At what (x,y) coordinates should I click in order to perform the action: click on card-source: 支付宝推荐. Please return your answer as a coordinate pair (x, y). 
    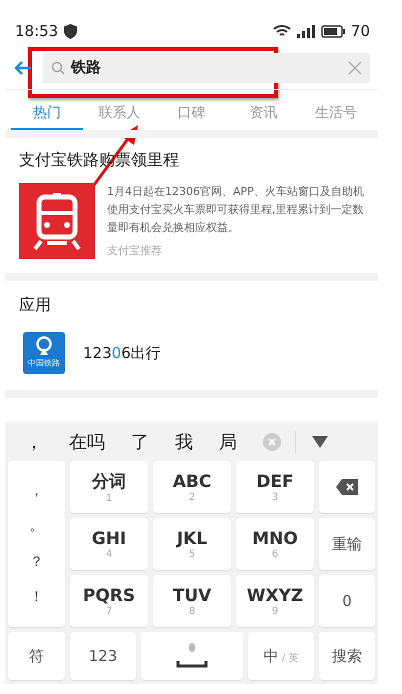
    Looking at the image, I should click on (135, 250).